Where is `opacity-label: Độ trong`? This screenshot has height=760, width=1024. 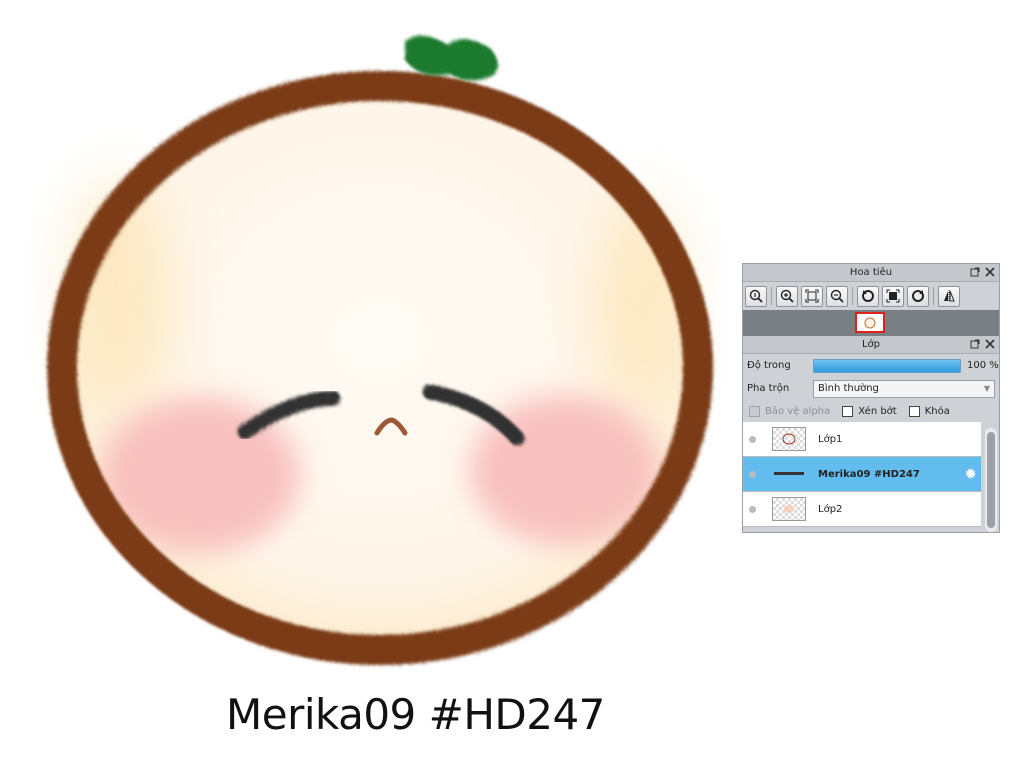 opacity-label: Độ trong is located at coordinates (769, 365).